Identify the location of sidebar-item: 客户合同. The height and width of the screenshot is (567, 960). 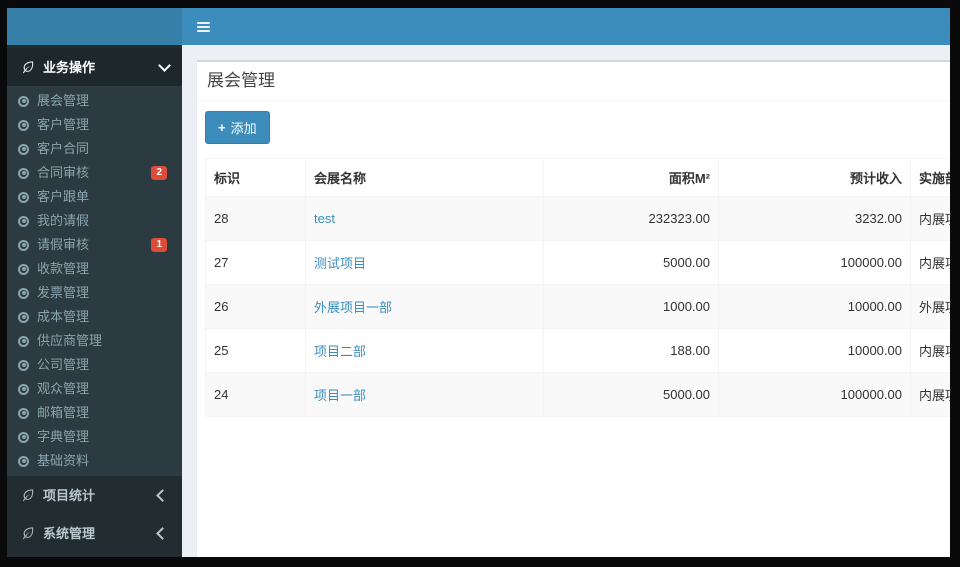
(94, 149).